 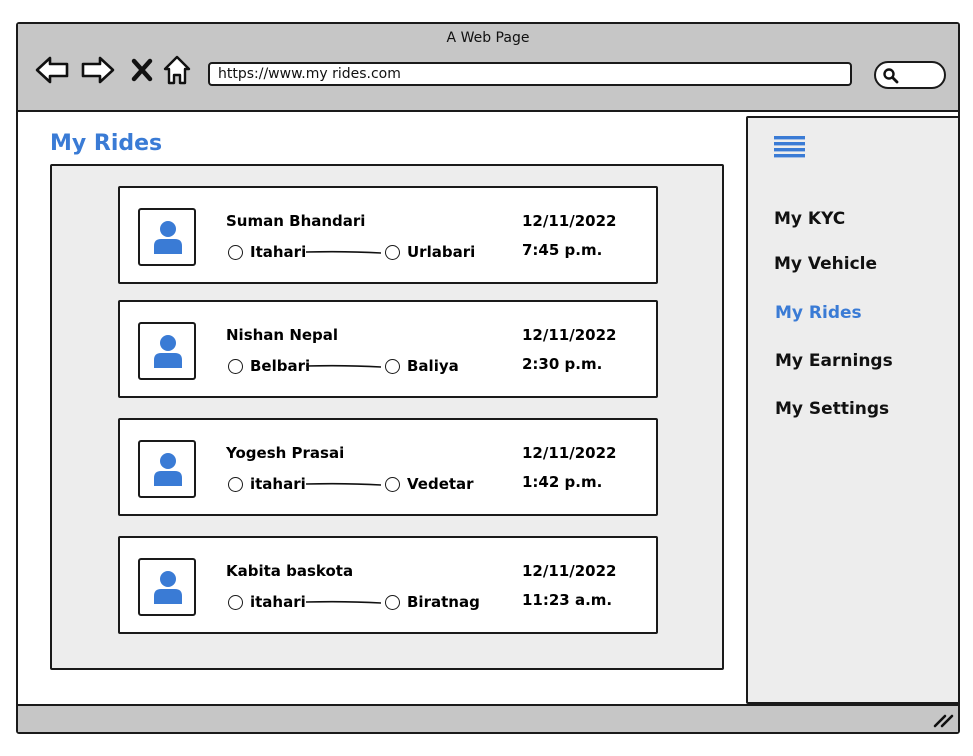 What do you see at coordinates (290, 571) in the screenshot?
I see `rider-name: Kabita baskota` at bounding box center [290, 571].